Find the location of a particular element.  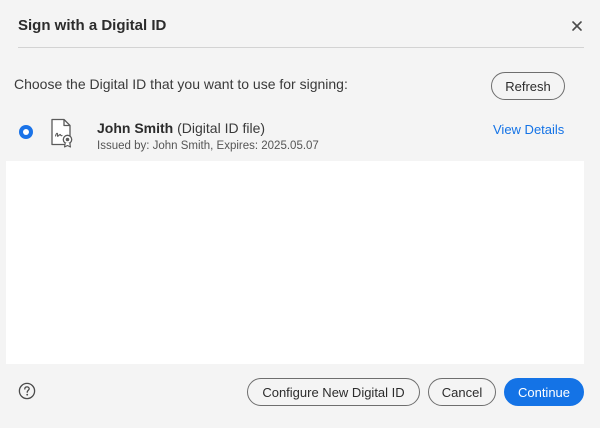

help-button is located at coordinates (27, 391).